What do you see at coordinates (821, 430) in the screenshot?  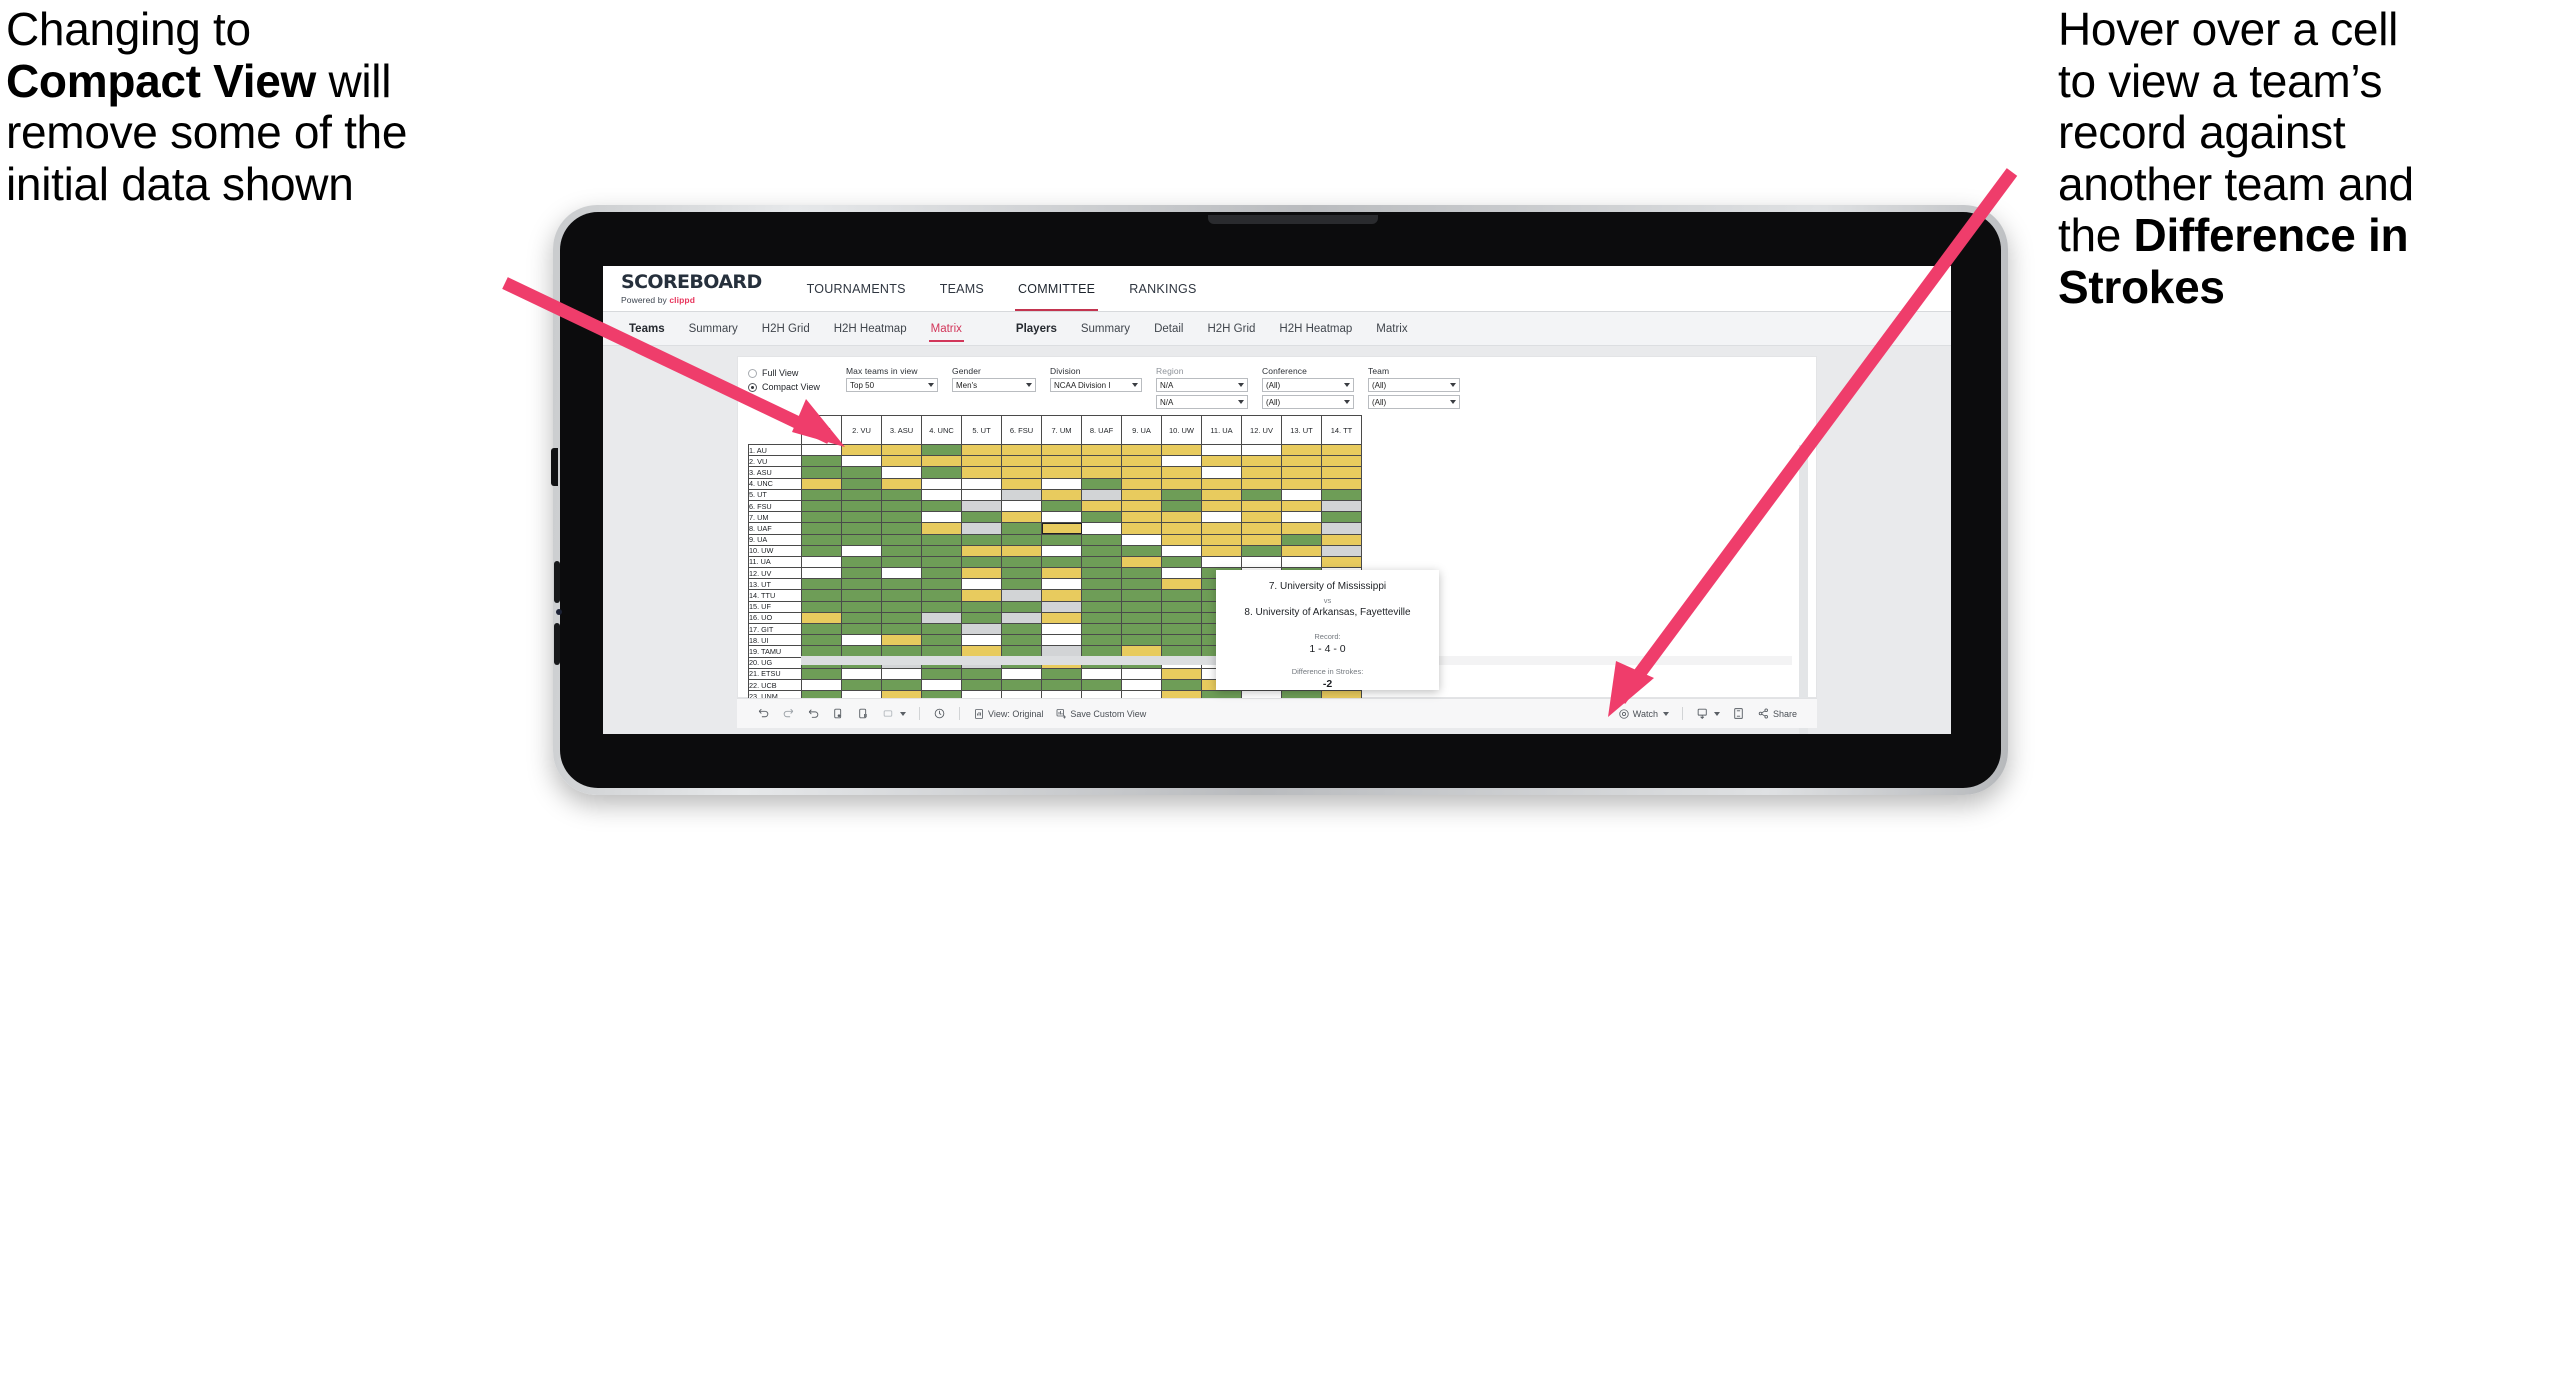 I see `matrix-column-header: 1. AU` at bounding box center [821, 430].